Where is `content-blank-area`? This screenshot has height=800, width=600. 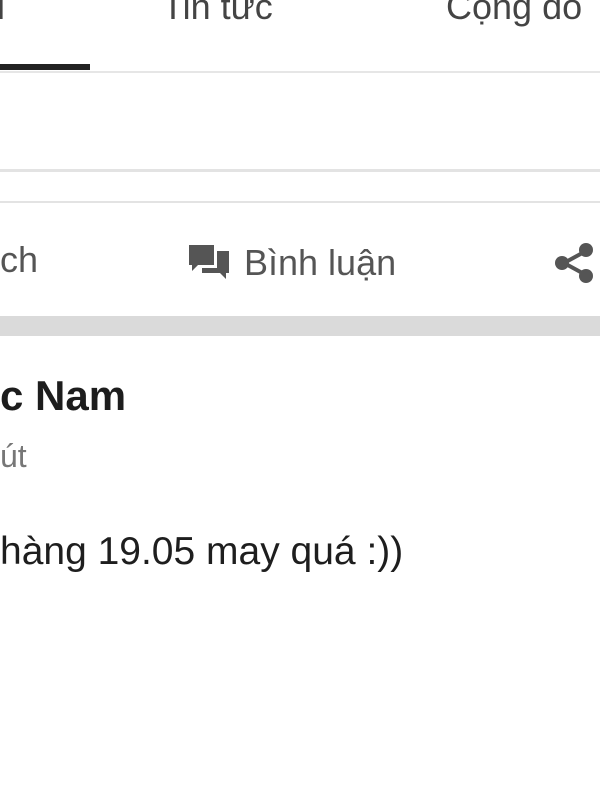 content-blank-area is located at coordinates (300, 121).